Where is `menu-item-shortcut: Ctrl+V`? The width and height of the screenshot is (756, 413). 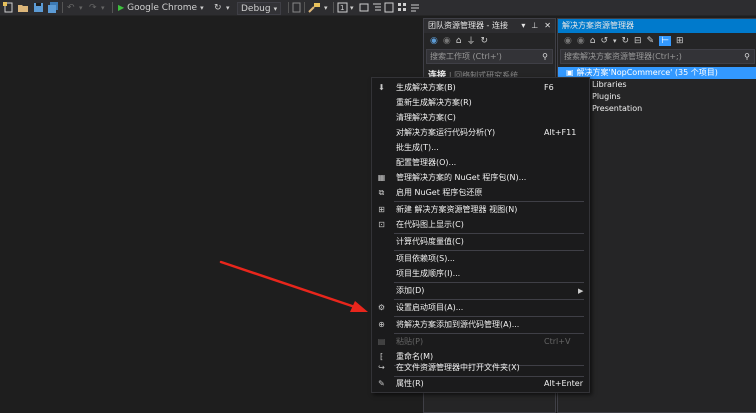
menu-item-shortcut: Ctrl+V is located at coordinates (557, 341).